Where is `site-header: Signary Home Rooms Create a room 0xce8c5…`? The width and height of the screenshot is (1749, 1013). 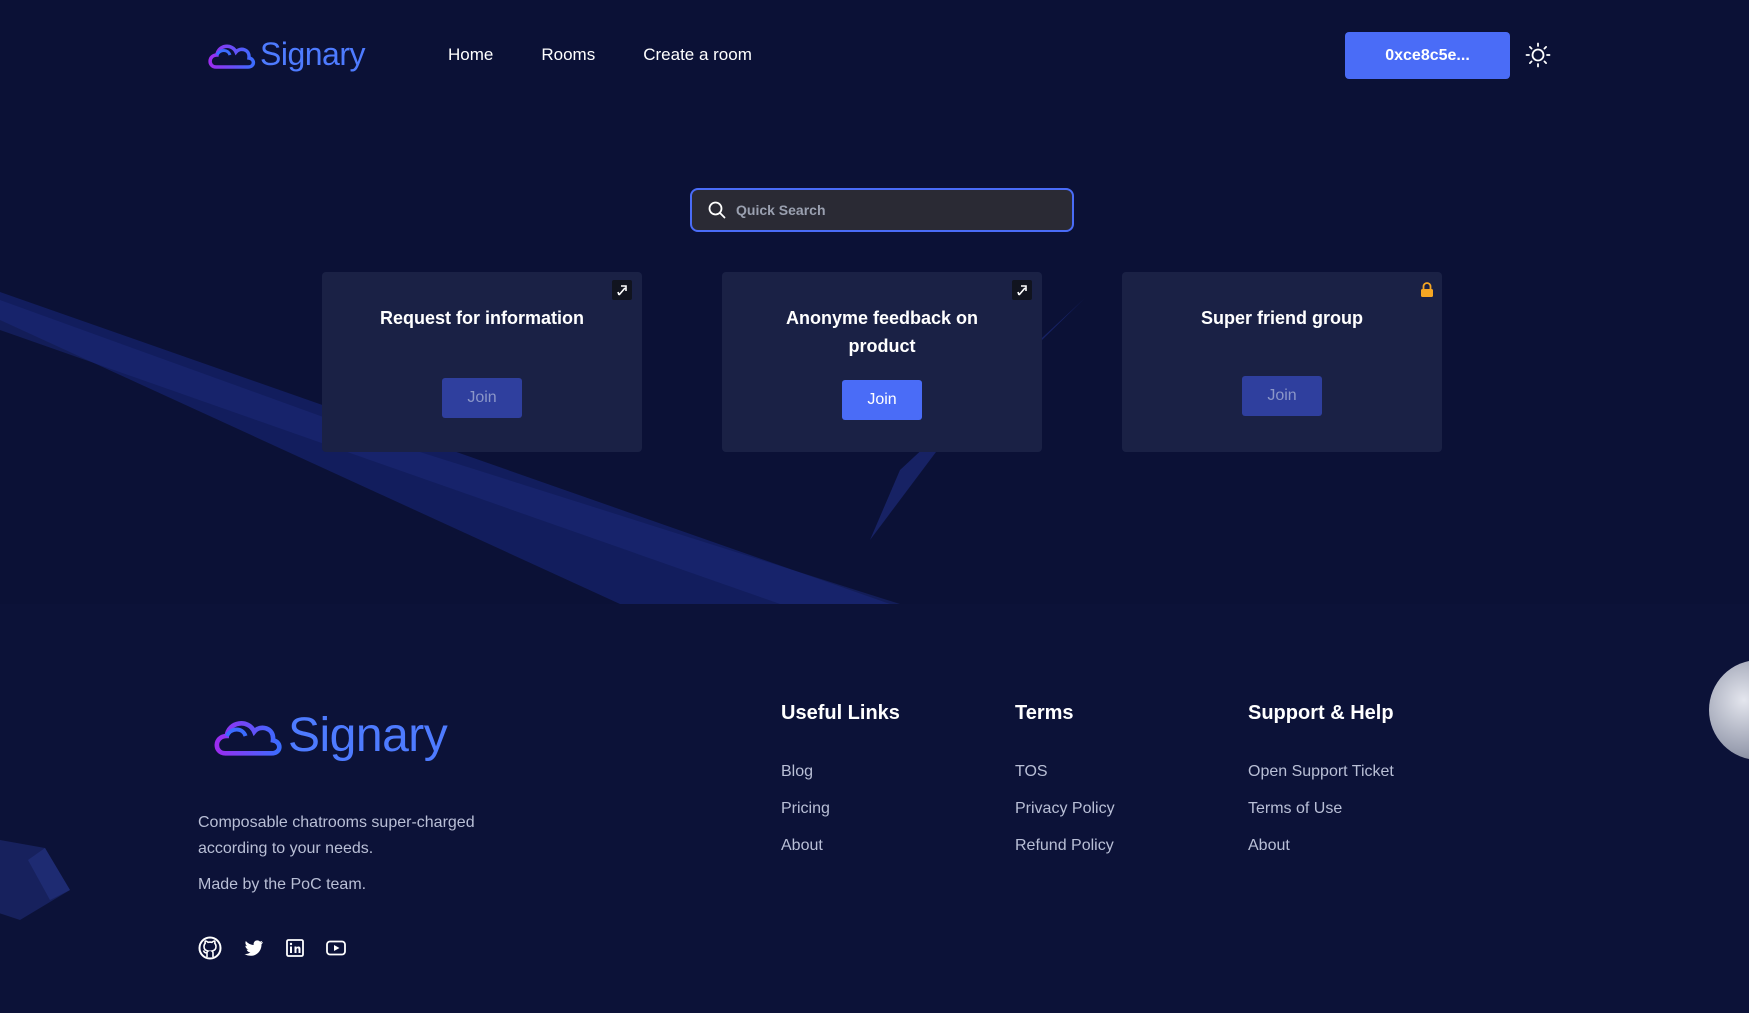 site-header: Signary Home Rooms Create a room 0xce8c5… is located at coordinates (874, 56).